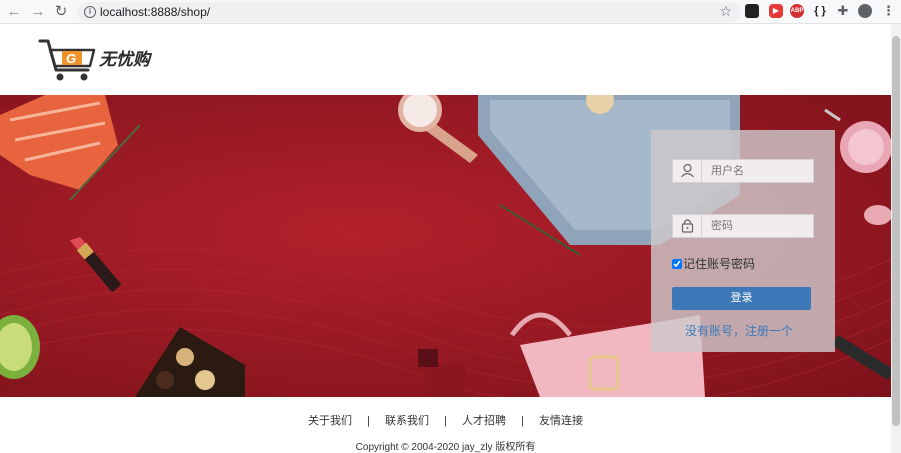 The height and width of the screenshot is (453, 901). I want to click on footer-link-about: 关于我们, so click(330, 421).